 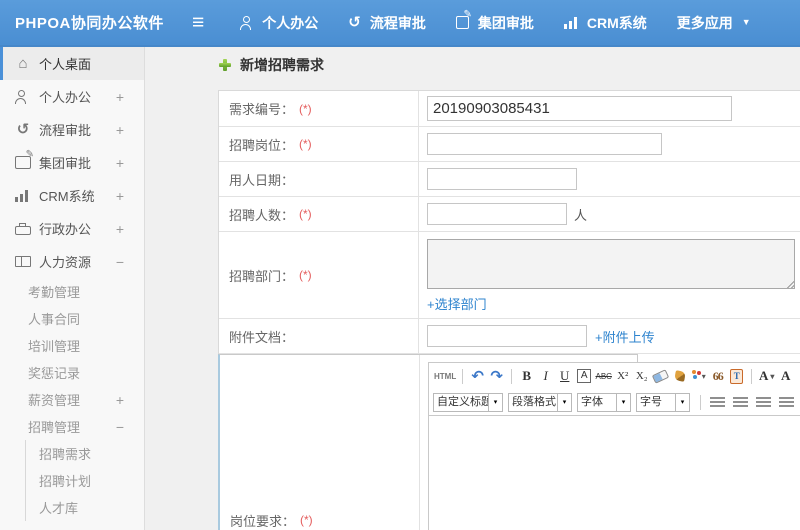 What do you see at coordinates (89, 23) in the screenshot?
I see `app-logo: PHPOA协同办公软件` at bounding box center [89, 23].